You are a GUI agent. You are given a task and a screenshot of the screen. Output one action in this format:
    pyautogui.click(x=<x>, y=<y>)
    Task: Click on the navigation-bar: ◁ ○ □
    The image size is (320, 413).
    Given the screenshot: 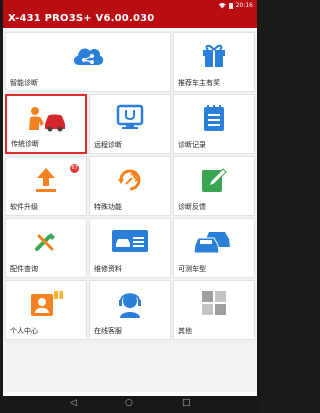 What is the action you would take?
    pyautogui.click(x=130, y=404)
    